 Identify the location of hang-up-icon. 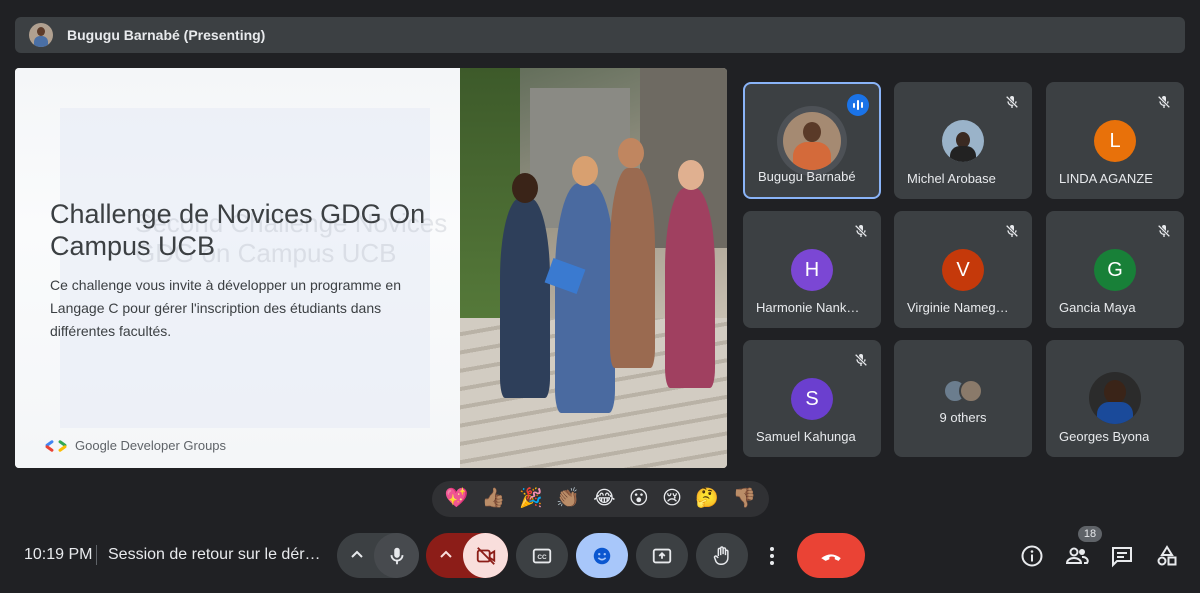
(831, 557).